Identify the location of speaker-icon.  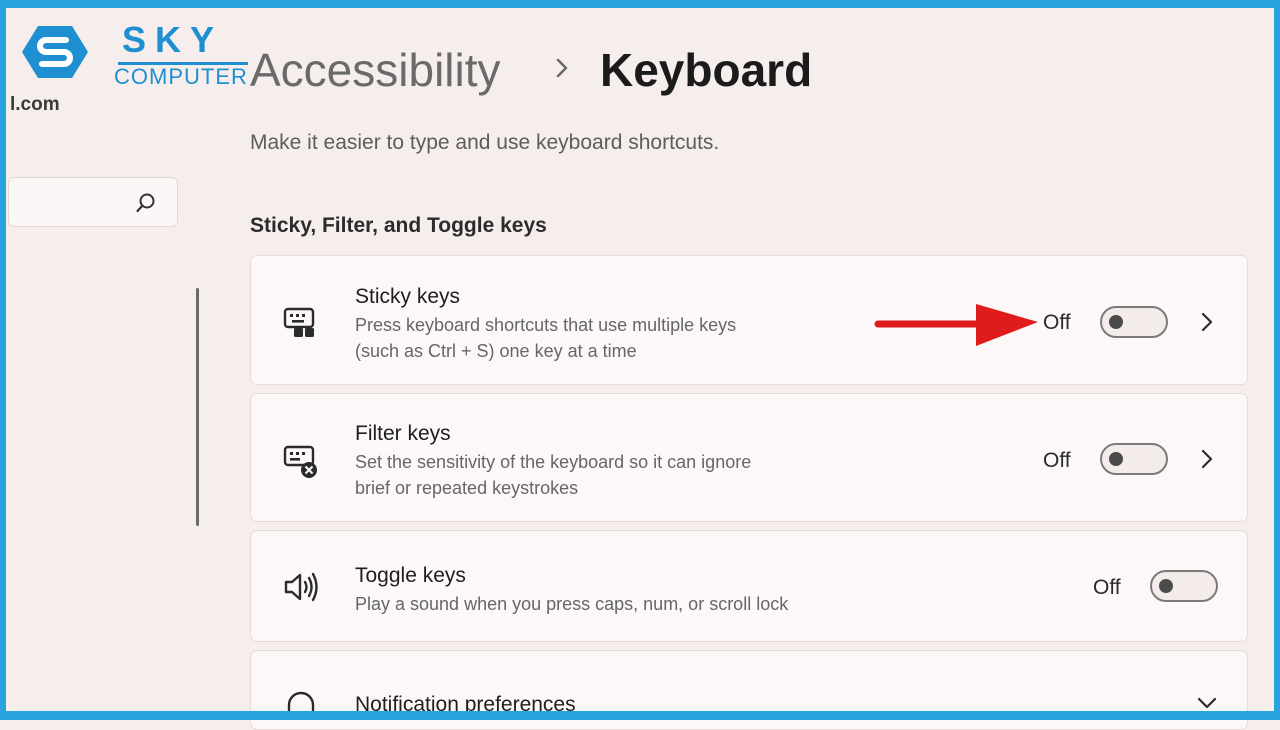
(301, 587).